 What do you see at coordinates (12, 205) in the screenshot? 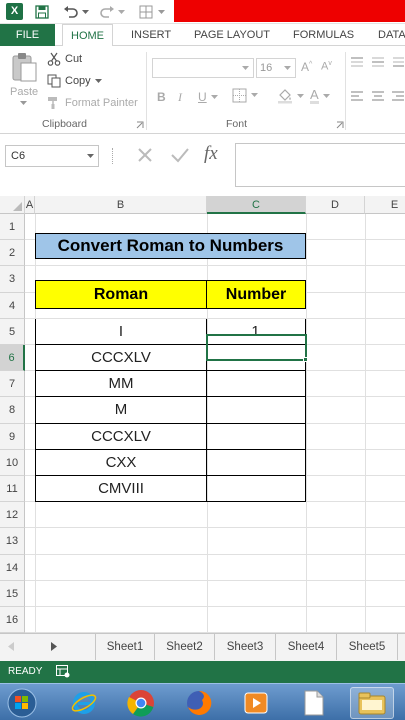
I see `select-all-corner` at bounding box center [12, 205].